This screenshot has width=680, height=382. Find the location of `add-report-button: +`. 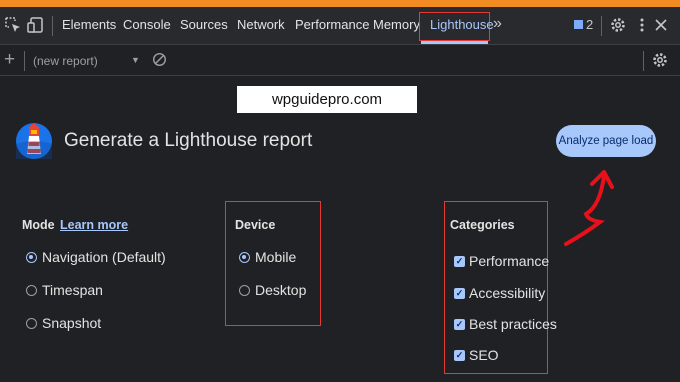

add-report-button: + is located at coordinates (9, 60).